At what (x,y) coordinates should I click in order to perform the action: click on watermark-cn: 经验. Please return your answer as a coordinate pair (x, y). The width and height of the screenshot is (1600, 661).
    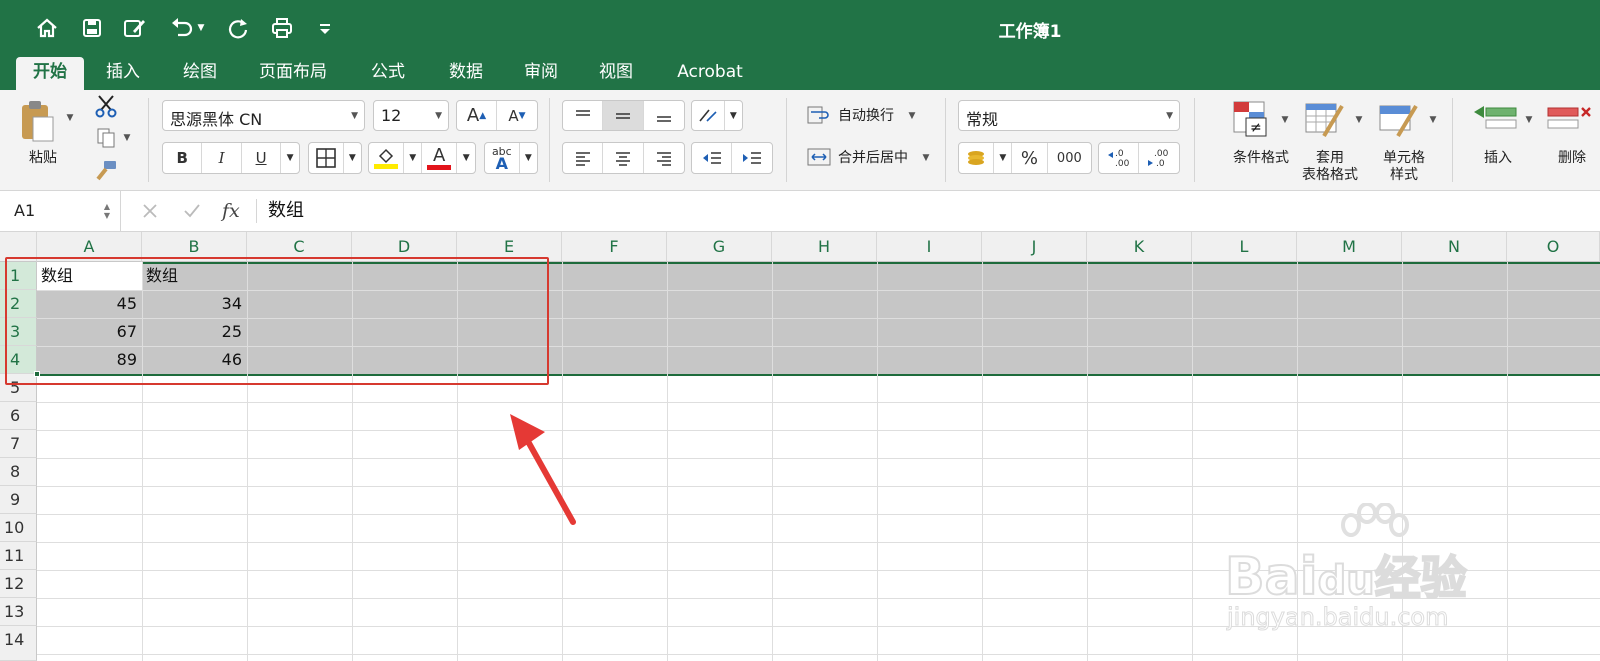
    Looking at the image, I should click on (1421, 578).